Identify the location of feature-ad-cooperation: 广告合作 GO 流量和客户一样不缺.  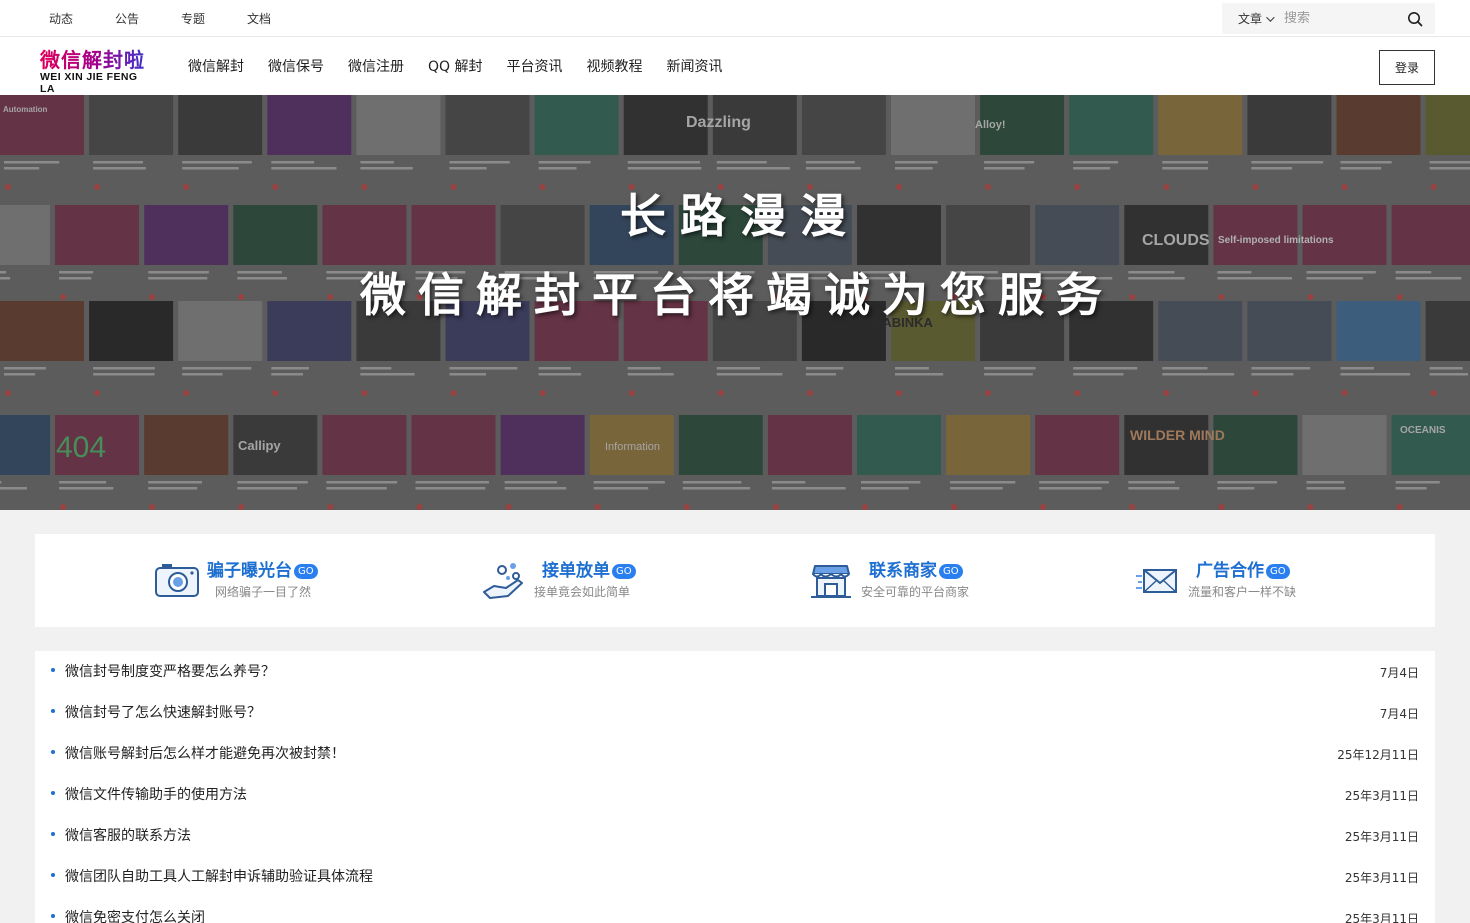
(1215, 580).